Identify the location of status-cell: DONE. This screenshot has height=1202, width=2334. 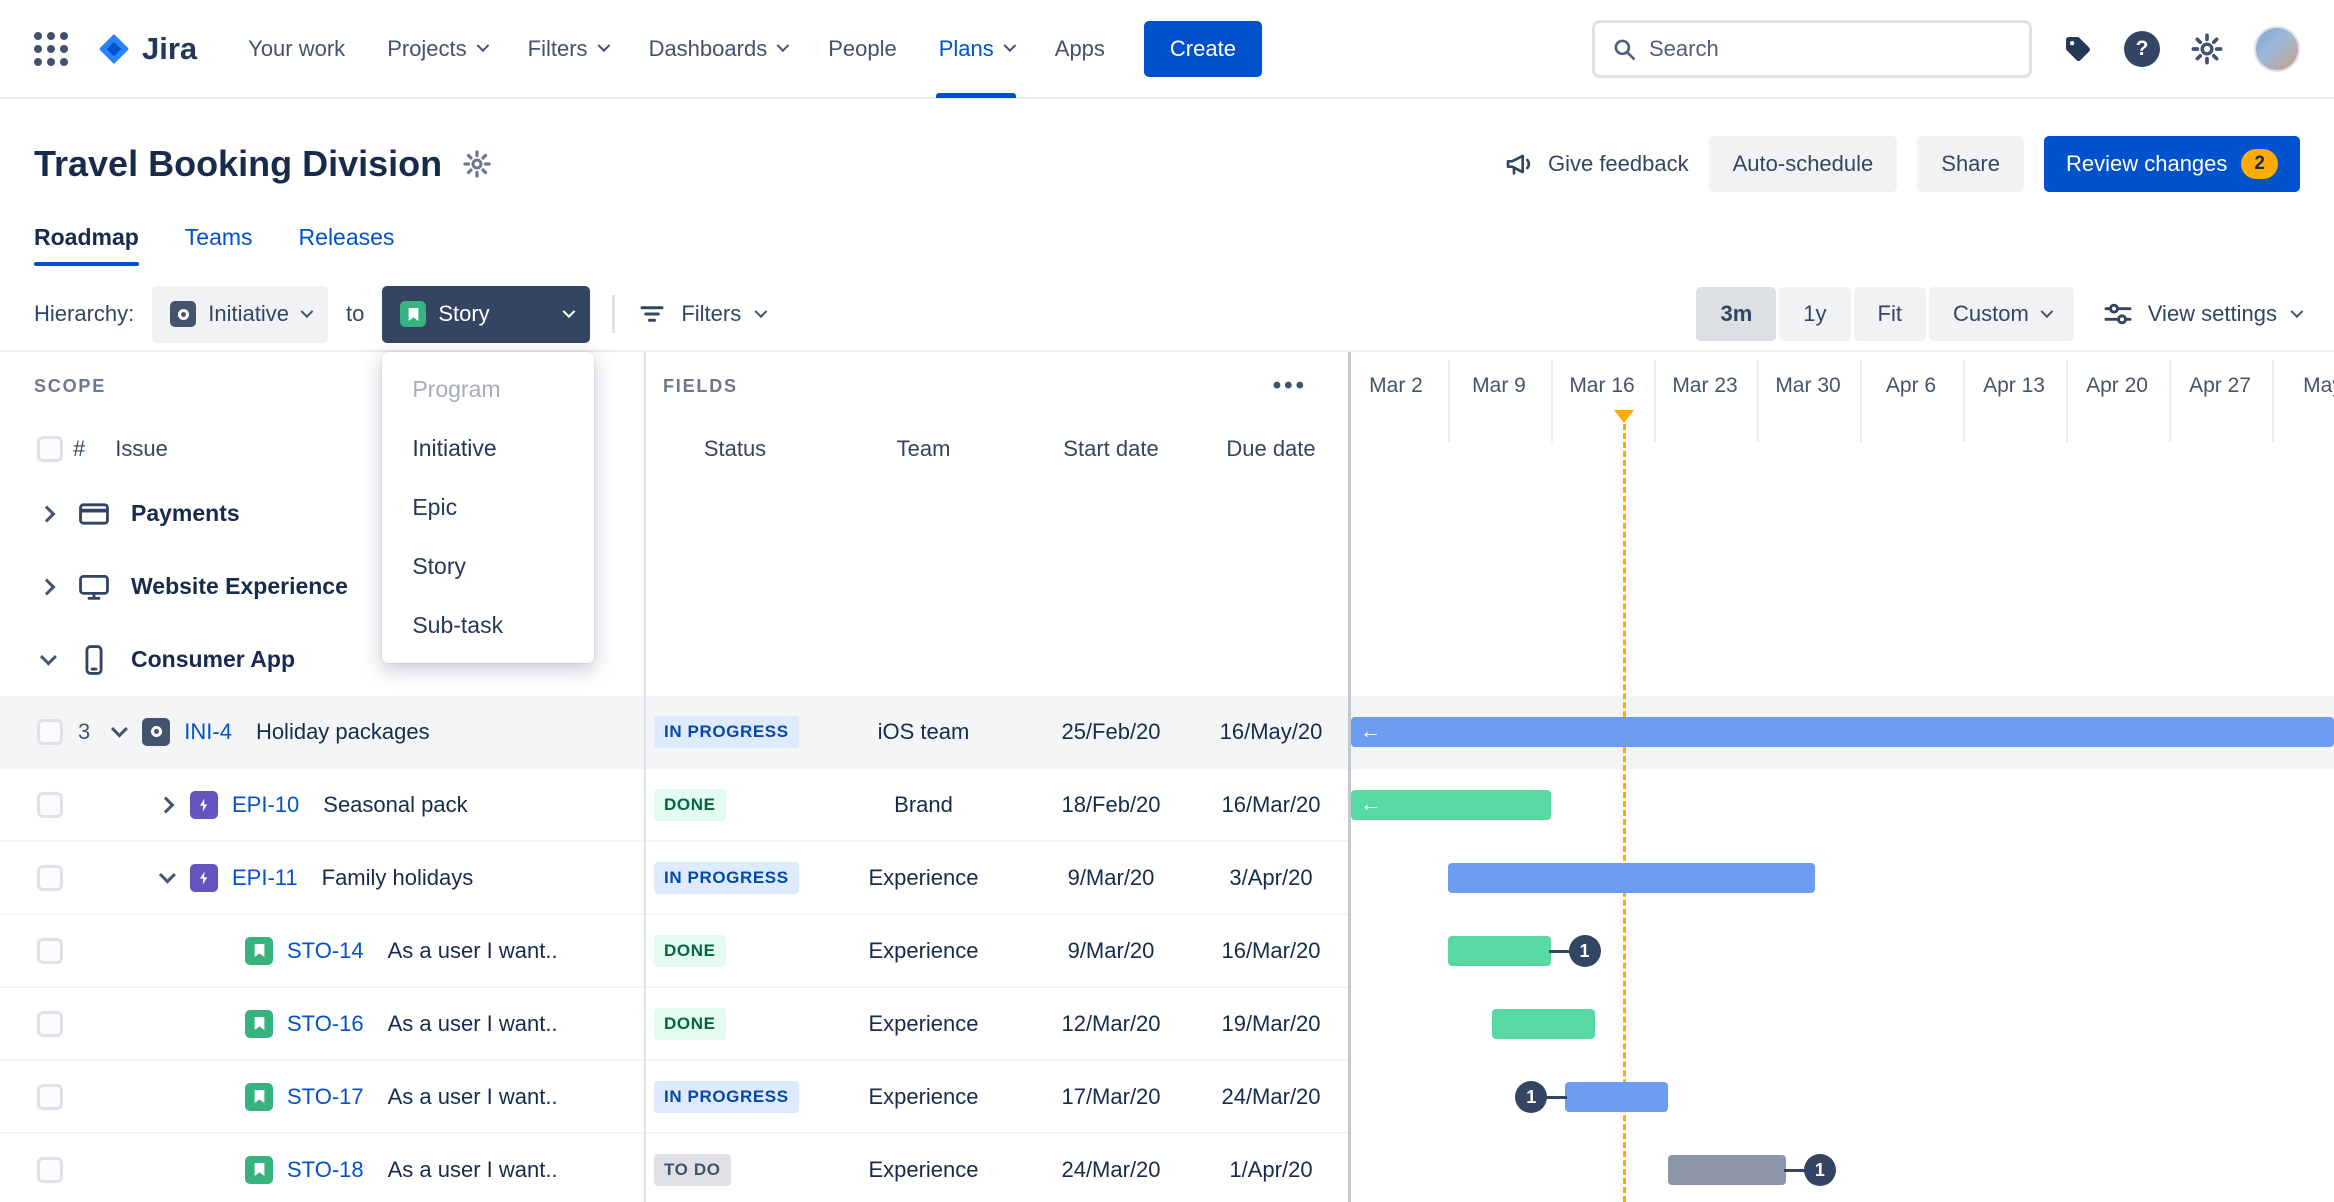
(731, 1023).